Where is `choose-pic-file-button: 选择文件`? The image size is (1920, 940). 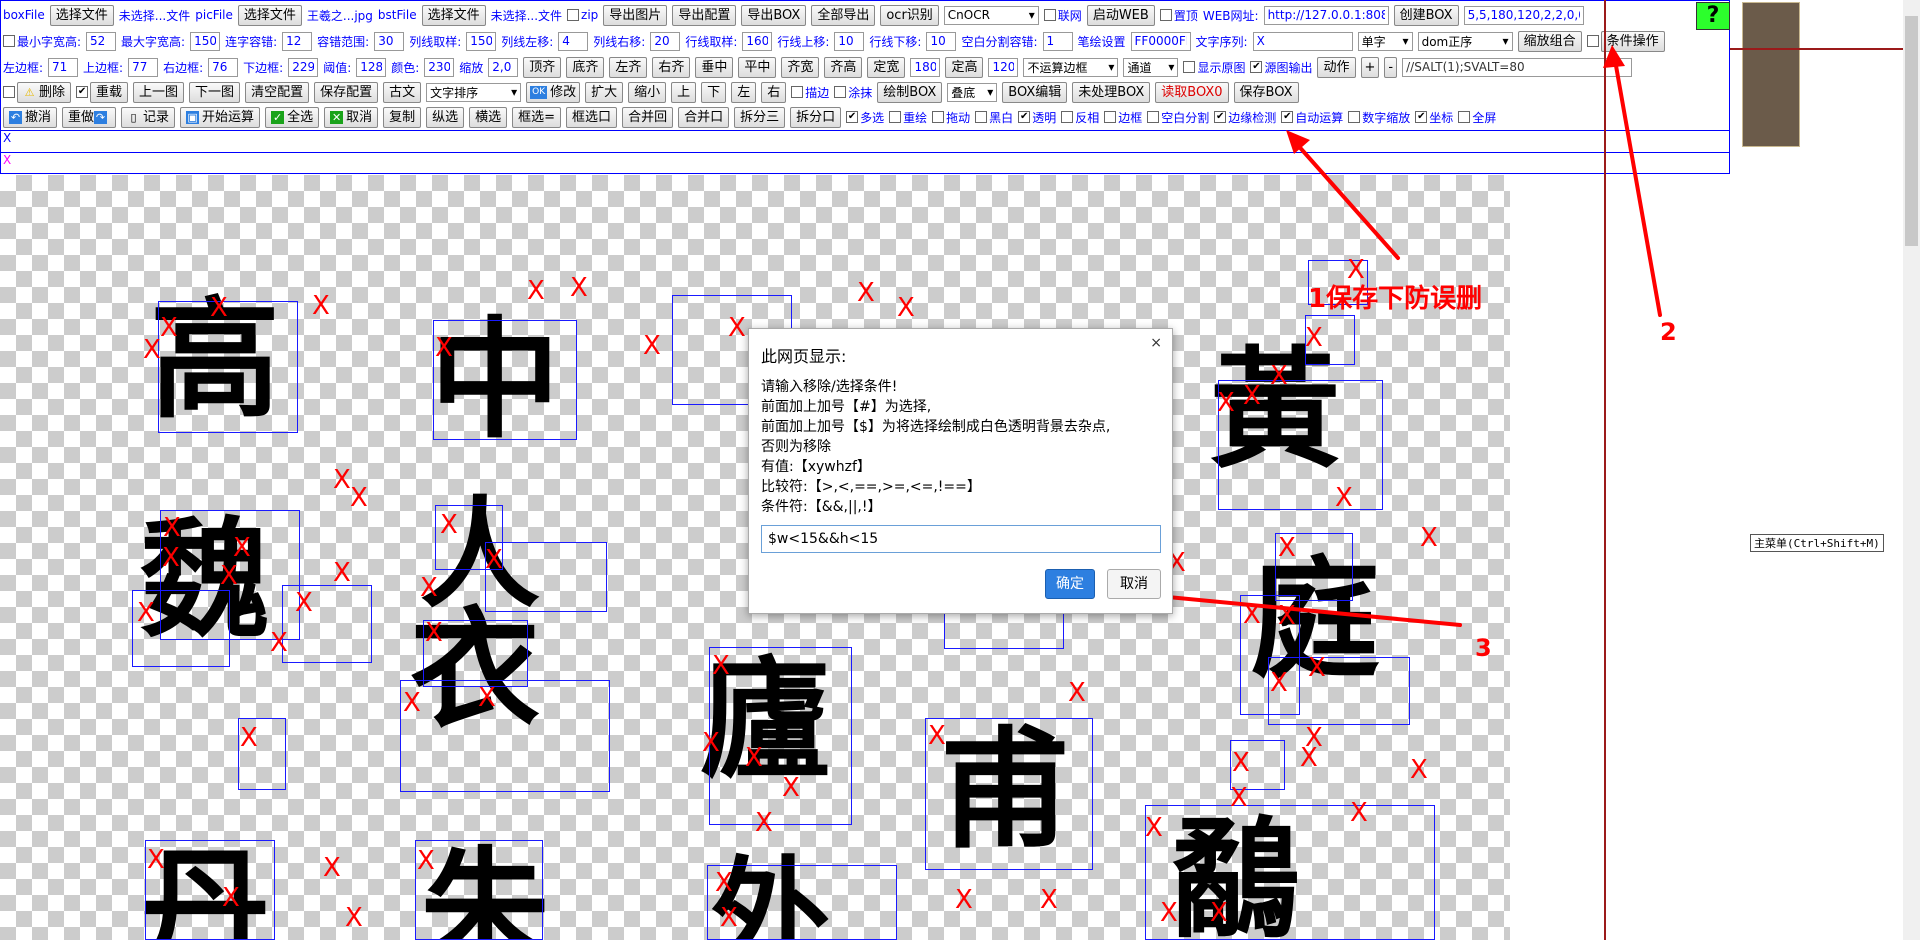
choose-pic-file-button: 选择文件 is located at coordinates (269, 15).